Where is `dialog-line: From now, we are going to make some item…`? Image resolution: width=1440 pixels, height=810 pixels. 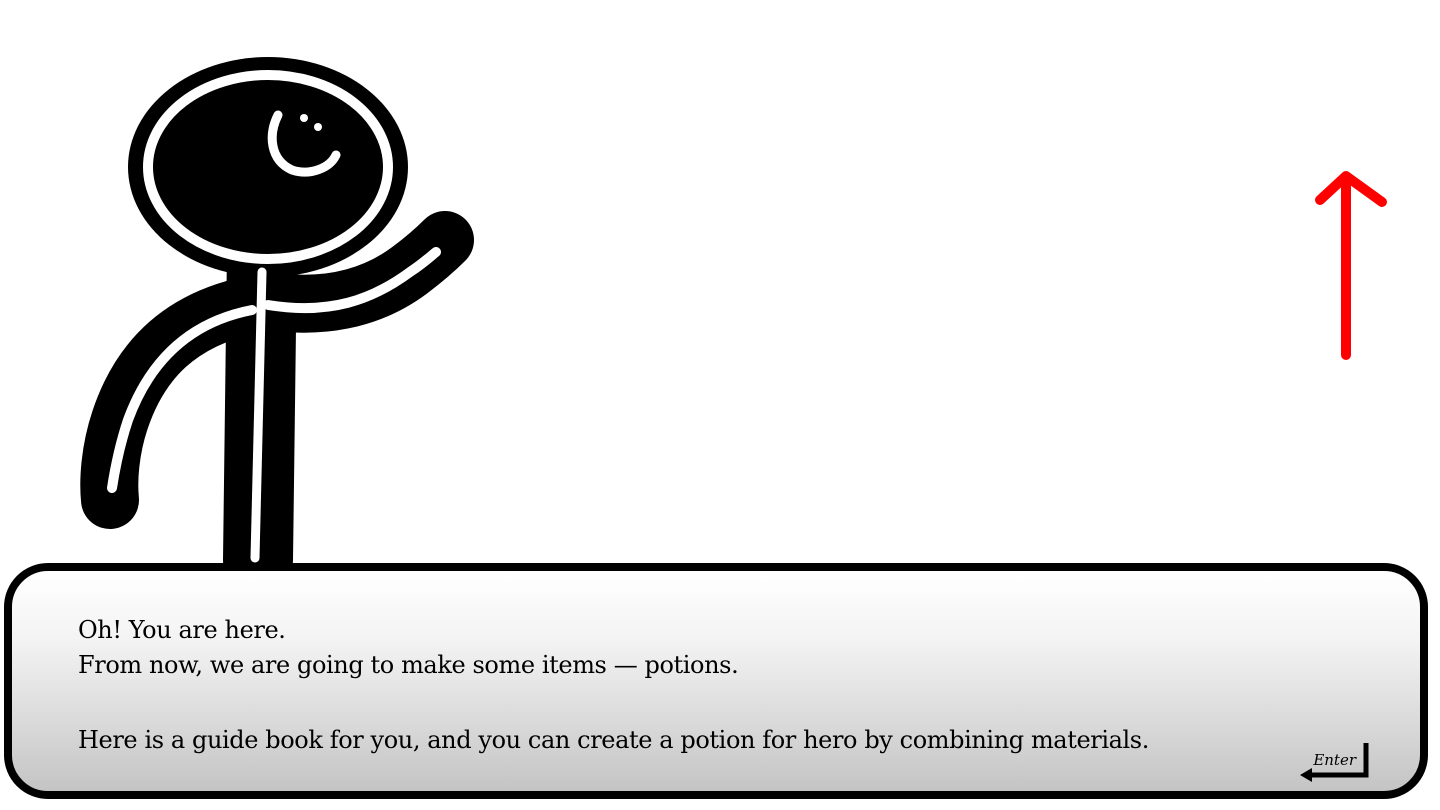
dialog-line: From now, we are going to make some item… is located at coordinates (408, 665).